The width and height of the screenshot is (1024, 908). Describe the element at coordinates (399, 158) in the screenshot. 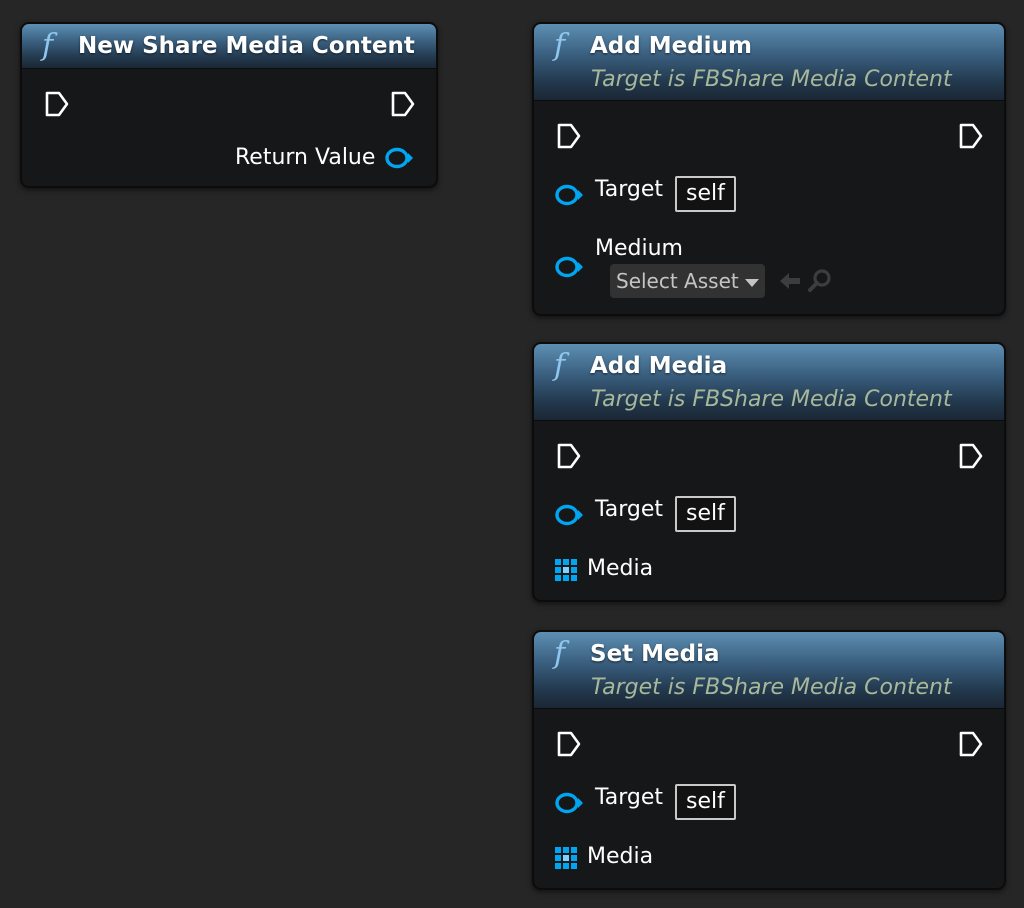

I see `object-pin-icon` at that location.